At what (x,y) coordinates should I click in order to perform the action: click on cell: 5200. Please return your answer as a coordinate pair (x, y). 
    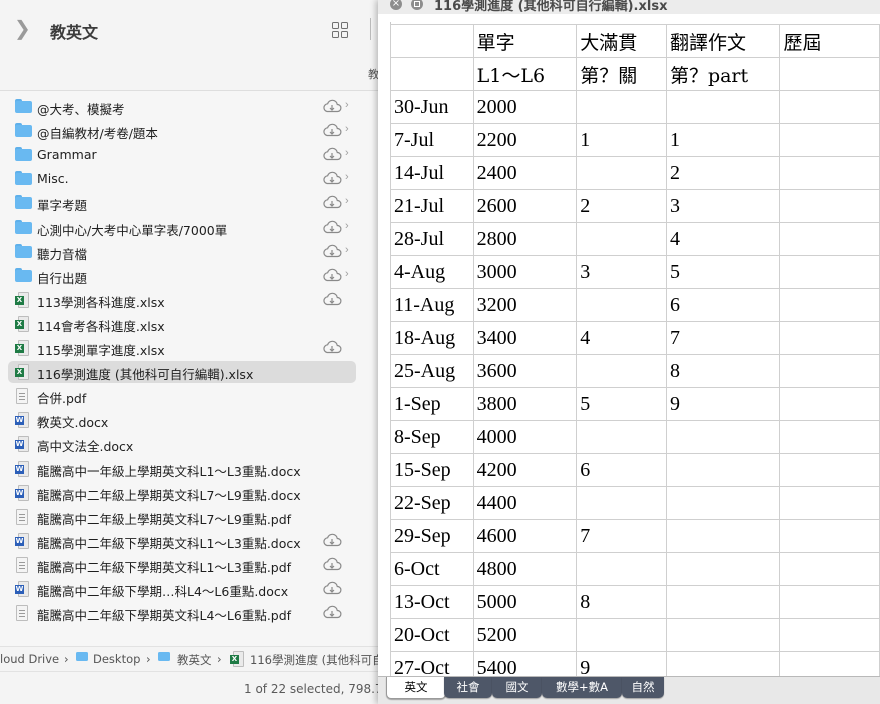
    Looking at the image, I should click on (525, 635).